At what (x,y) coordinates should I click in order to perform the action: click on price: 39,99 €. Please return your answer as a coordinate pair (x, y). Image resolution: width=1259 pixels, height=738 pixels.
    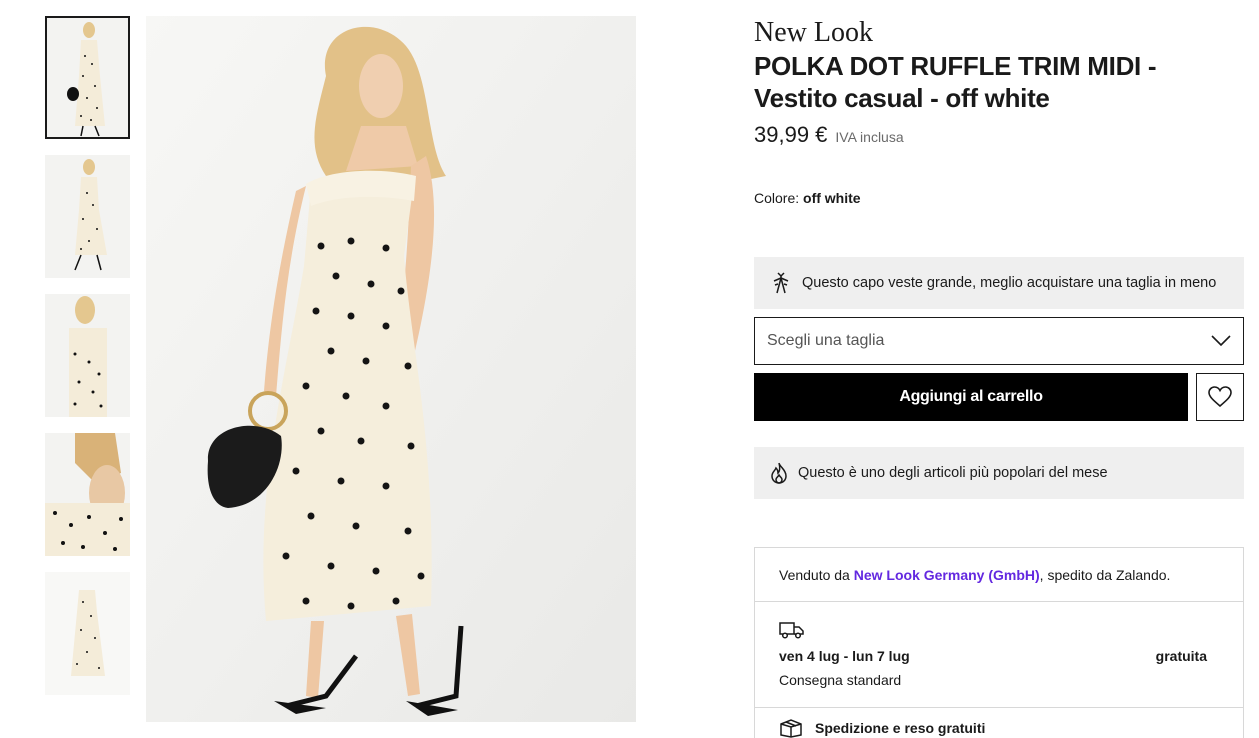
    Looking at the image, I should click on (791, 134).